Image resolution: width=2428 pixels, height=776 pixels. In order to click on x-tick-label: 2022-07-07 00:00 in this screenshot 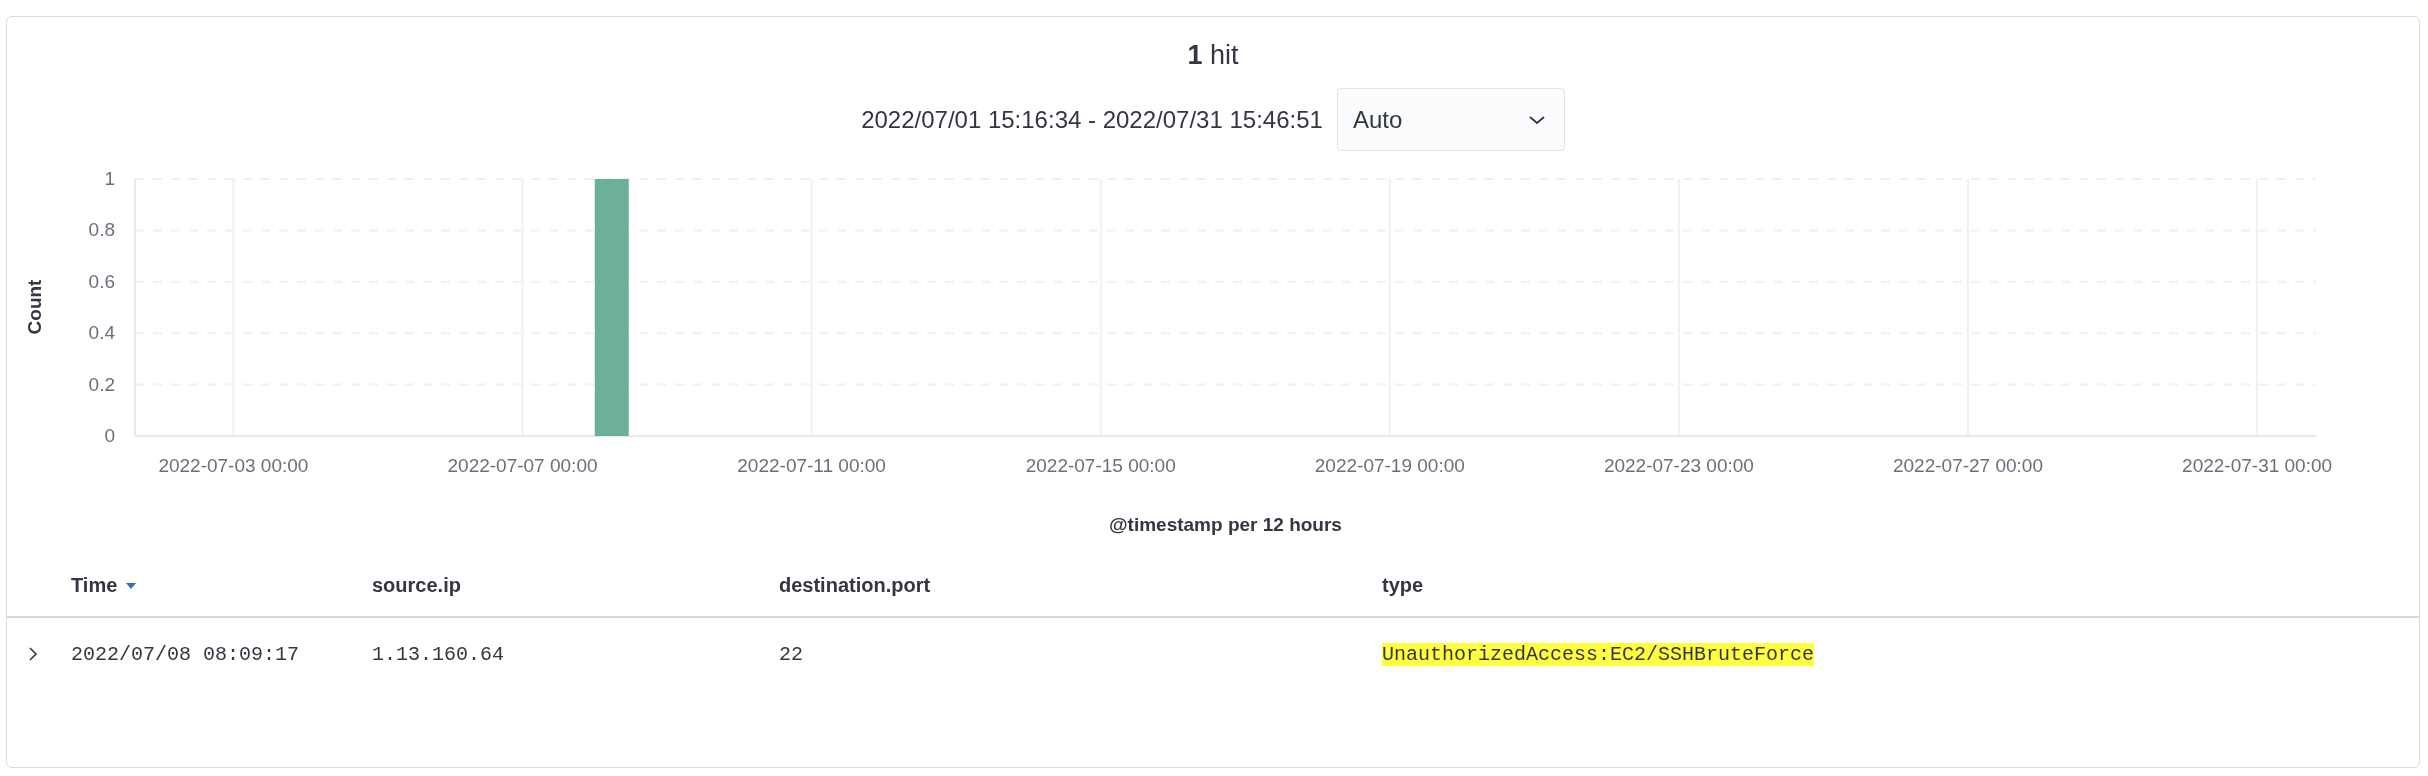, I will do `click(522, 465)`.